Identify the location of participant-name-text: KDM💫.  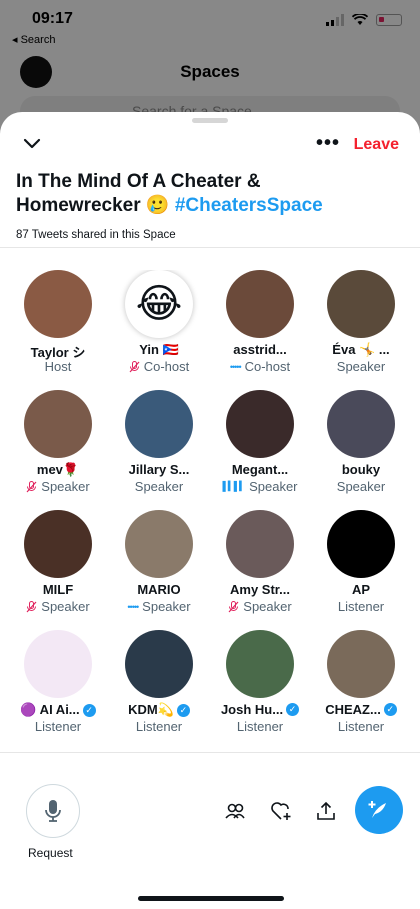
(151, 709).